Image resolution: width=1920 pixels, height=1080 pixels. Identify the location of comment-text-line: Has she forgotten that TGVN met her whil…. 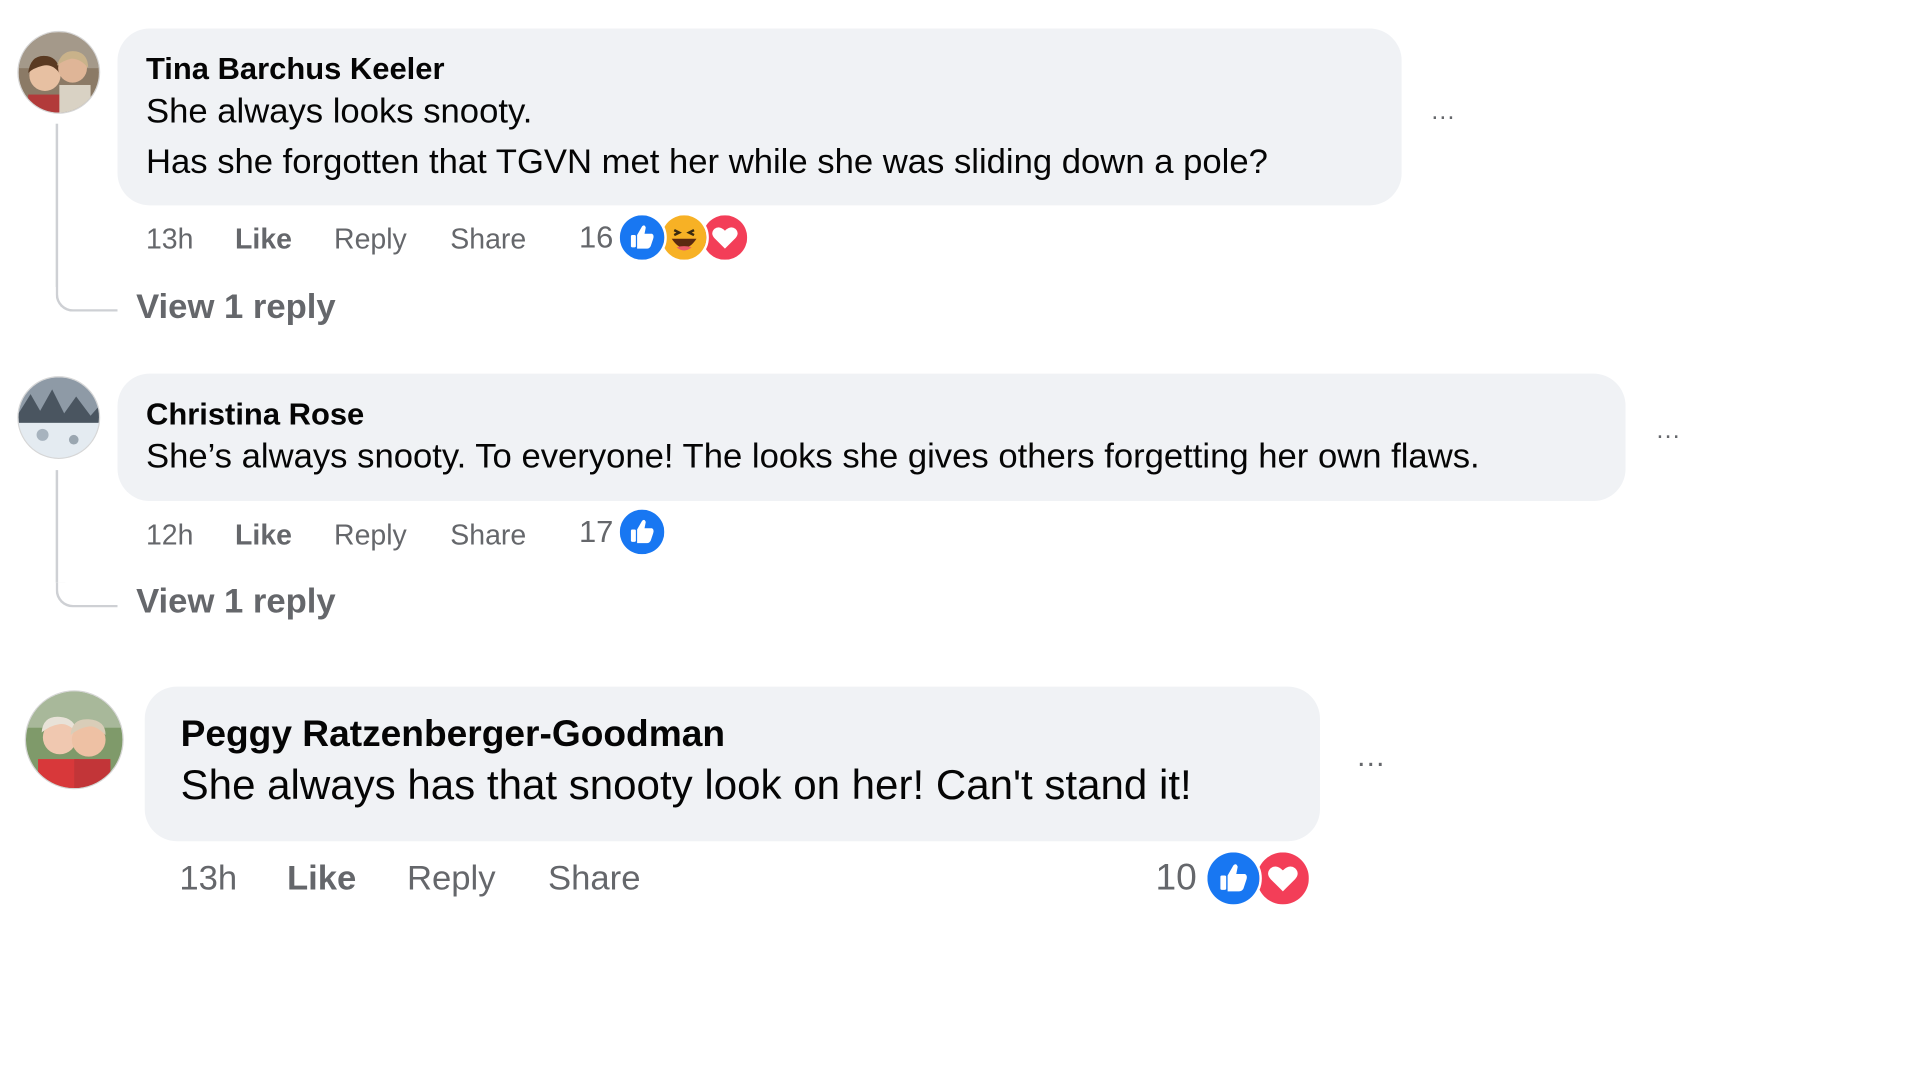
(706, 161).